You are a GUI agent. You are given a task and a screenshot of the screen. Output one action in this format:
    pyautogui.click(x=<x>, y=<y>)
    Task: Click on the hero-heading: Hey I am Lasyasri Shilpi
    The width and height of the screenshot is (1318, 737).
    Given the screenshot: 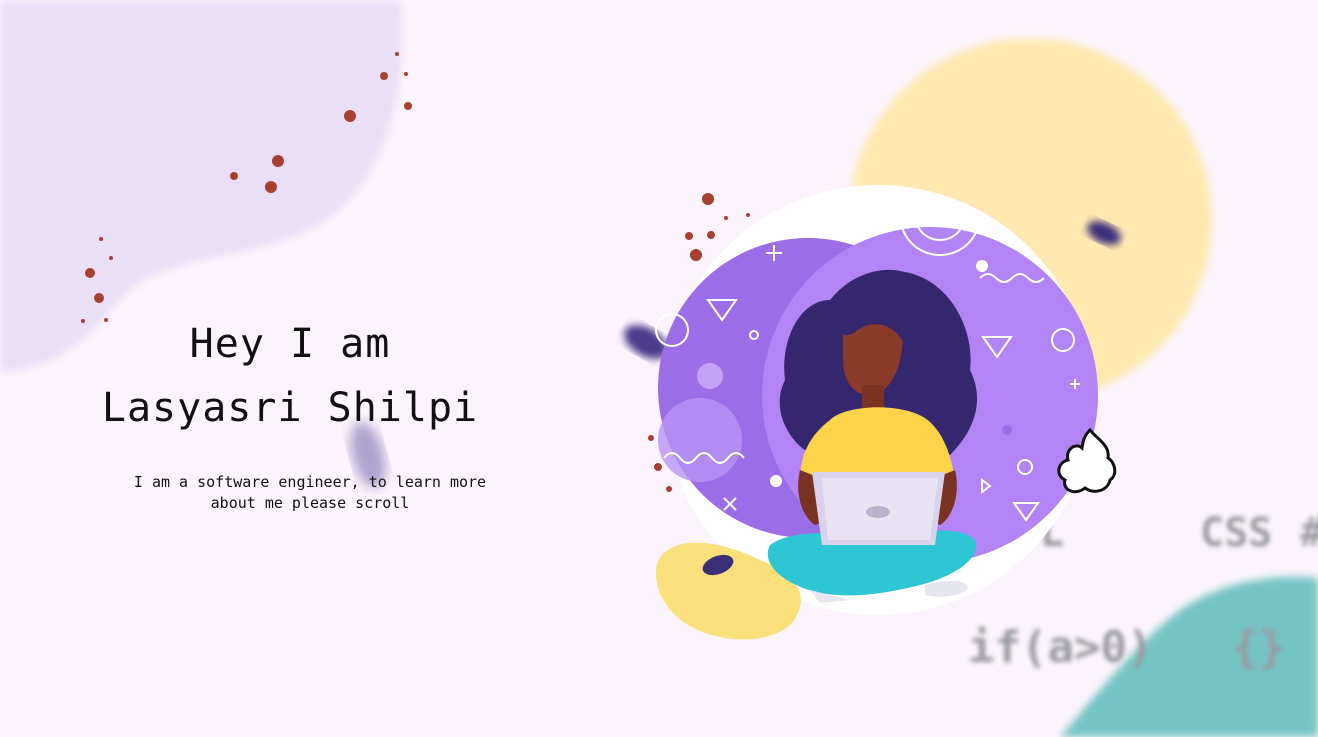 What is the action you would take?
    pyautogui.click(x=290, y=376)
    